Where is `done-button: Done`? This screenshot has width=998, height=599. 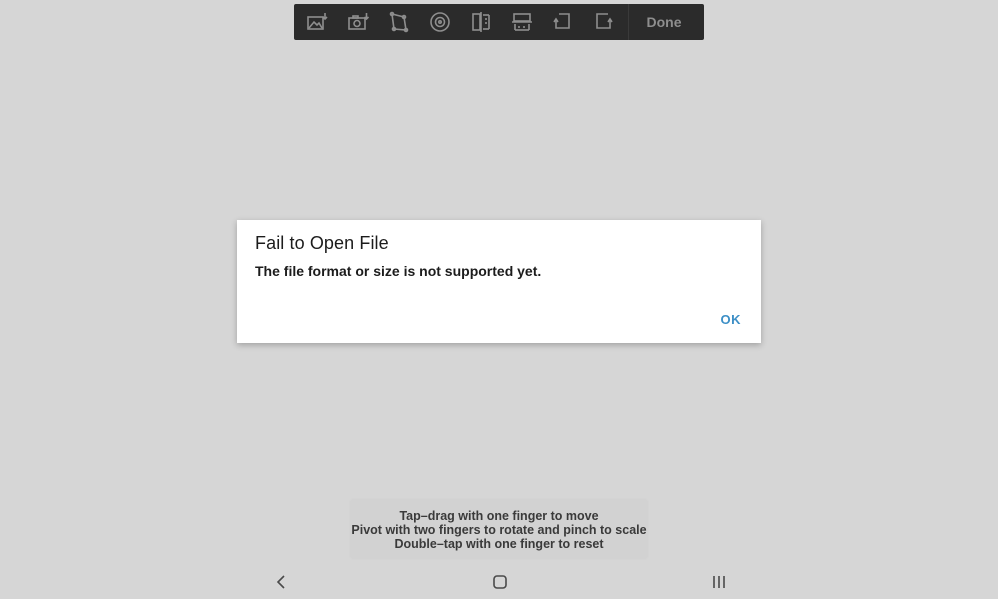 done-button: Done is located at coordinates (664, 22).